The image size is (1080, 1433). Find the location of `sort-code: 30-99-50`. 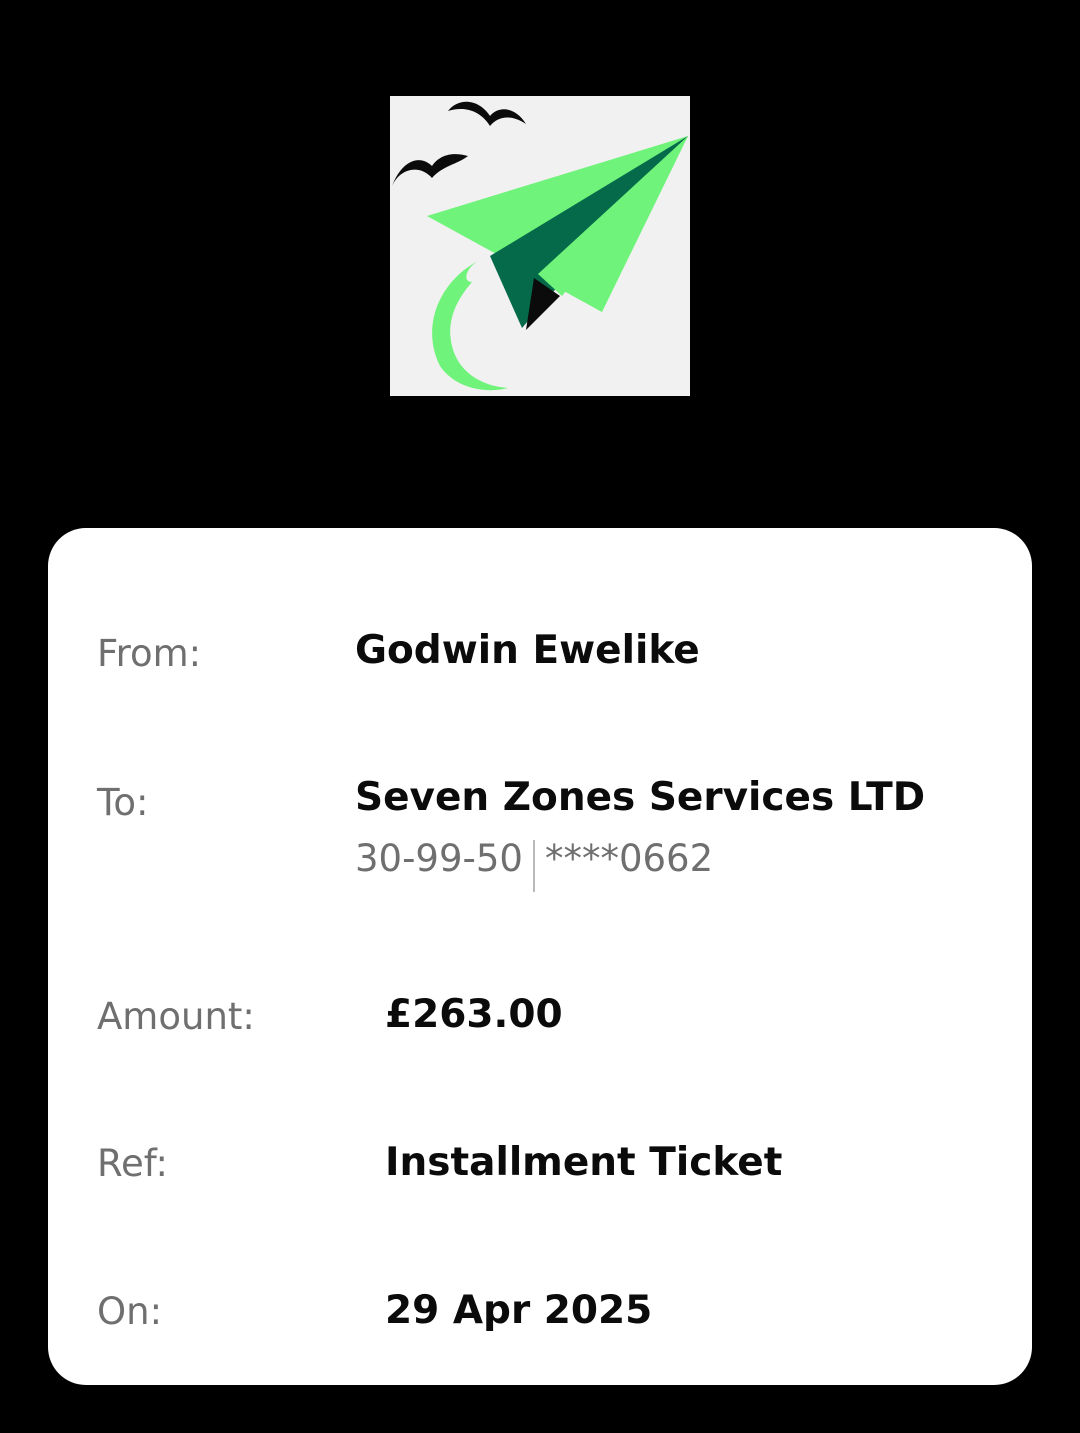

sort-code: 30-99-50 is located at coordinates (439, 858).